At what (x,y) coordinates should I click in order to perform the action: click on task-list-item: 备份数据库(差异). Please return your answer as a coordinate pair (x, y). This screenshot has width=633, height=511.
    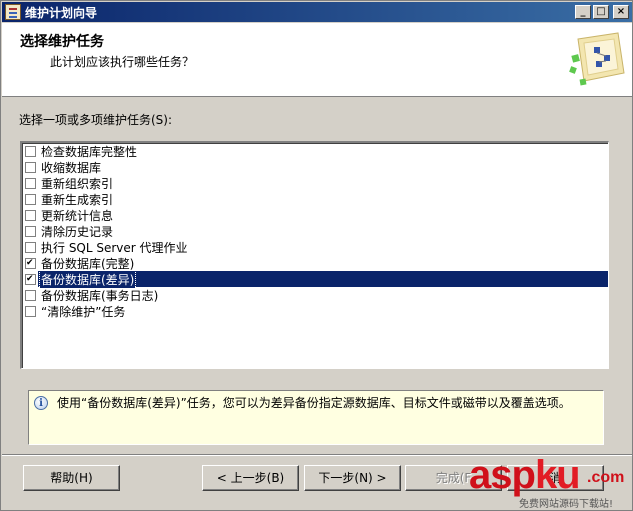
    Looking at the image, I should click on (315, 279).